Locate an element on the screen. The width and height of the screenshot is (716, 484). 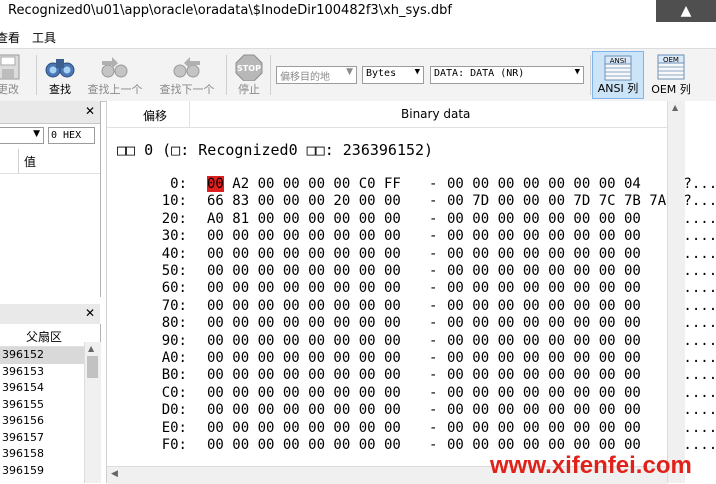
row-offset: A0: is located at coordinates (174, 358).